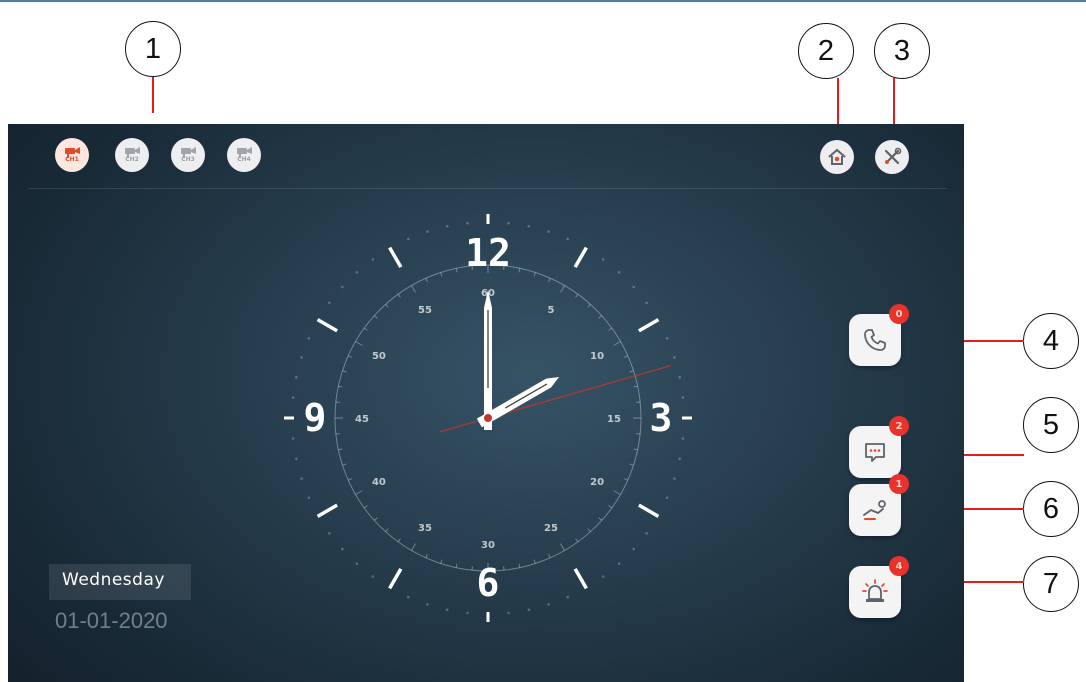  Describe the element at coordinates (874, 510) in the screenshot. I see `intruder-icon` at that location.